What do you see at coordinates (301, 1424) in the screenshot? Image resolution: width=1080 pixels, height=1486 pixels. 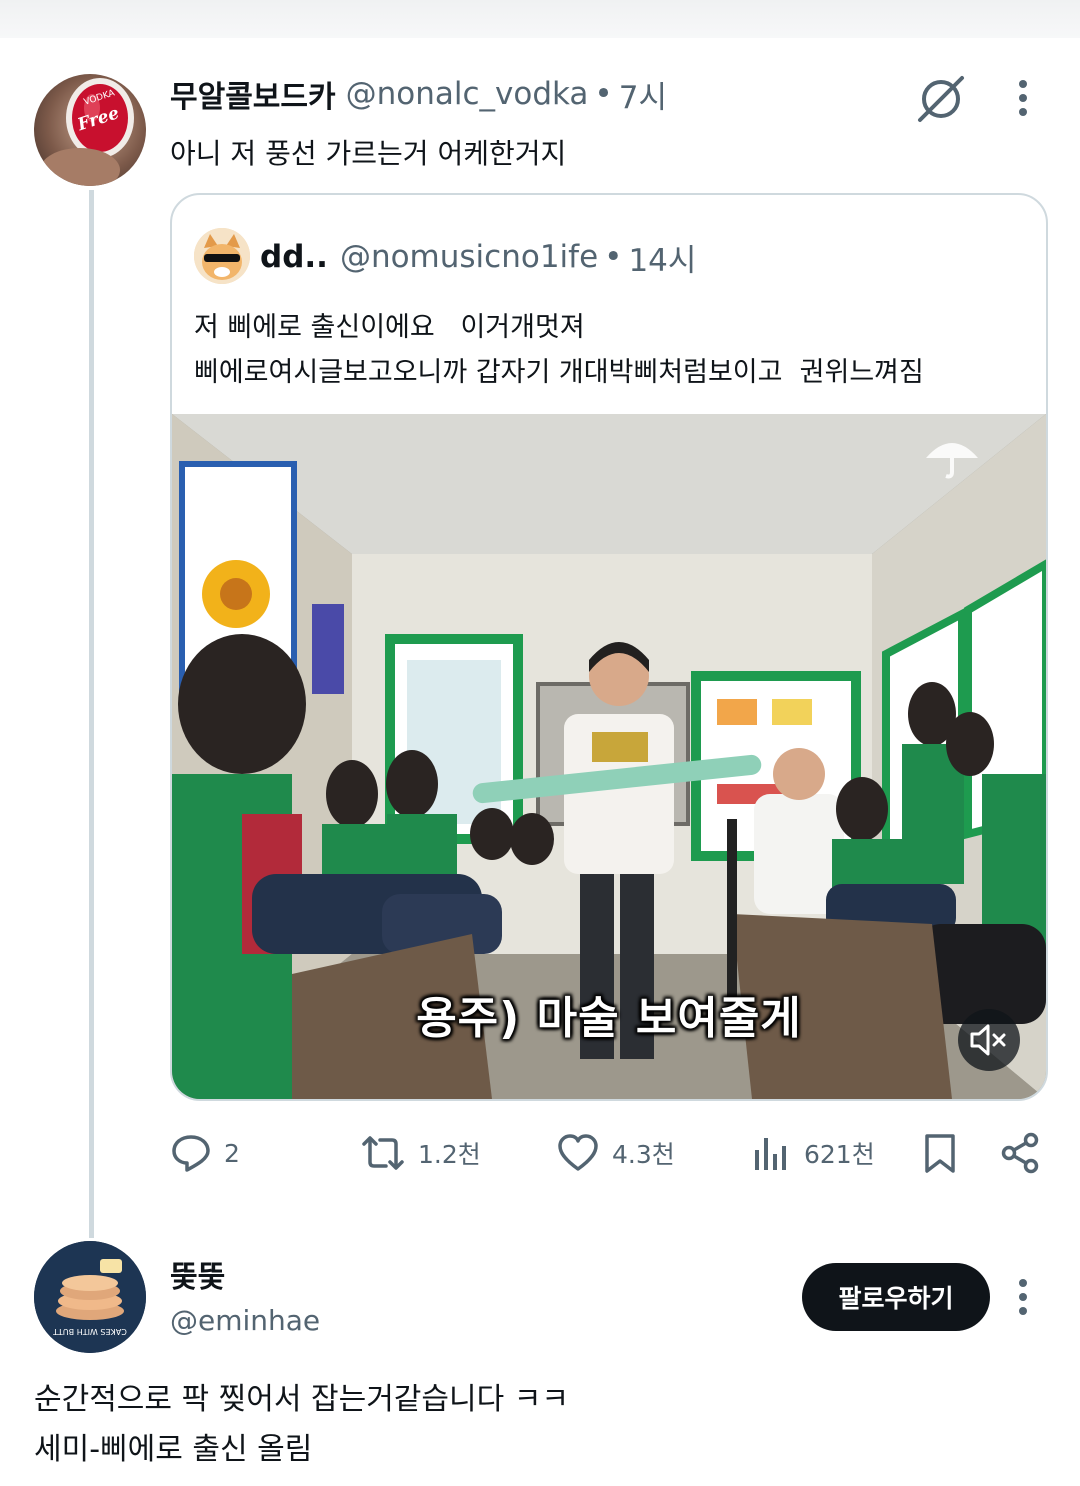 I see `reply-text: 순간적으로 팍 찢어서 잡는거같습니다 ㅋㅋ 세미-삐에로 출신 올림` at bounding box center [301, 1424].